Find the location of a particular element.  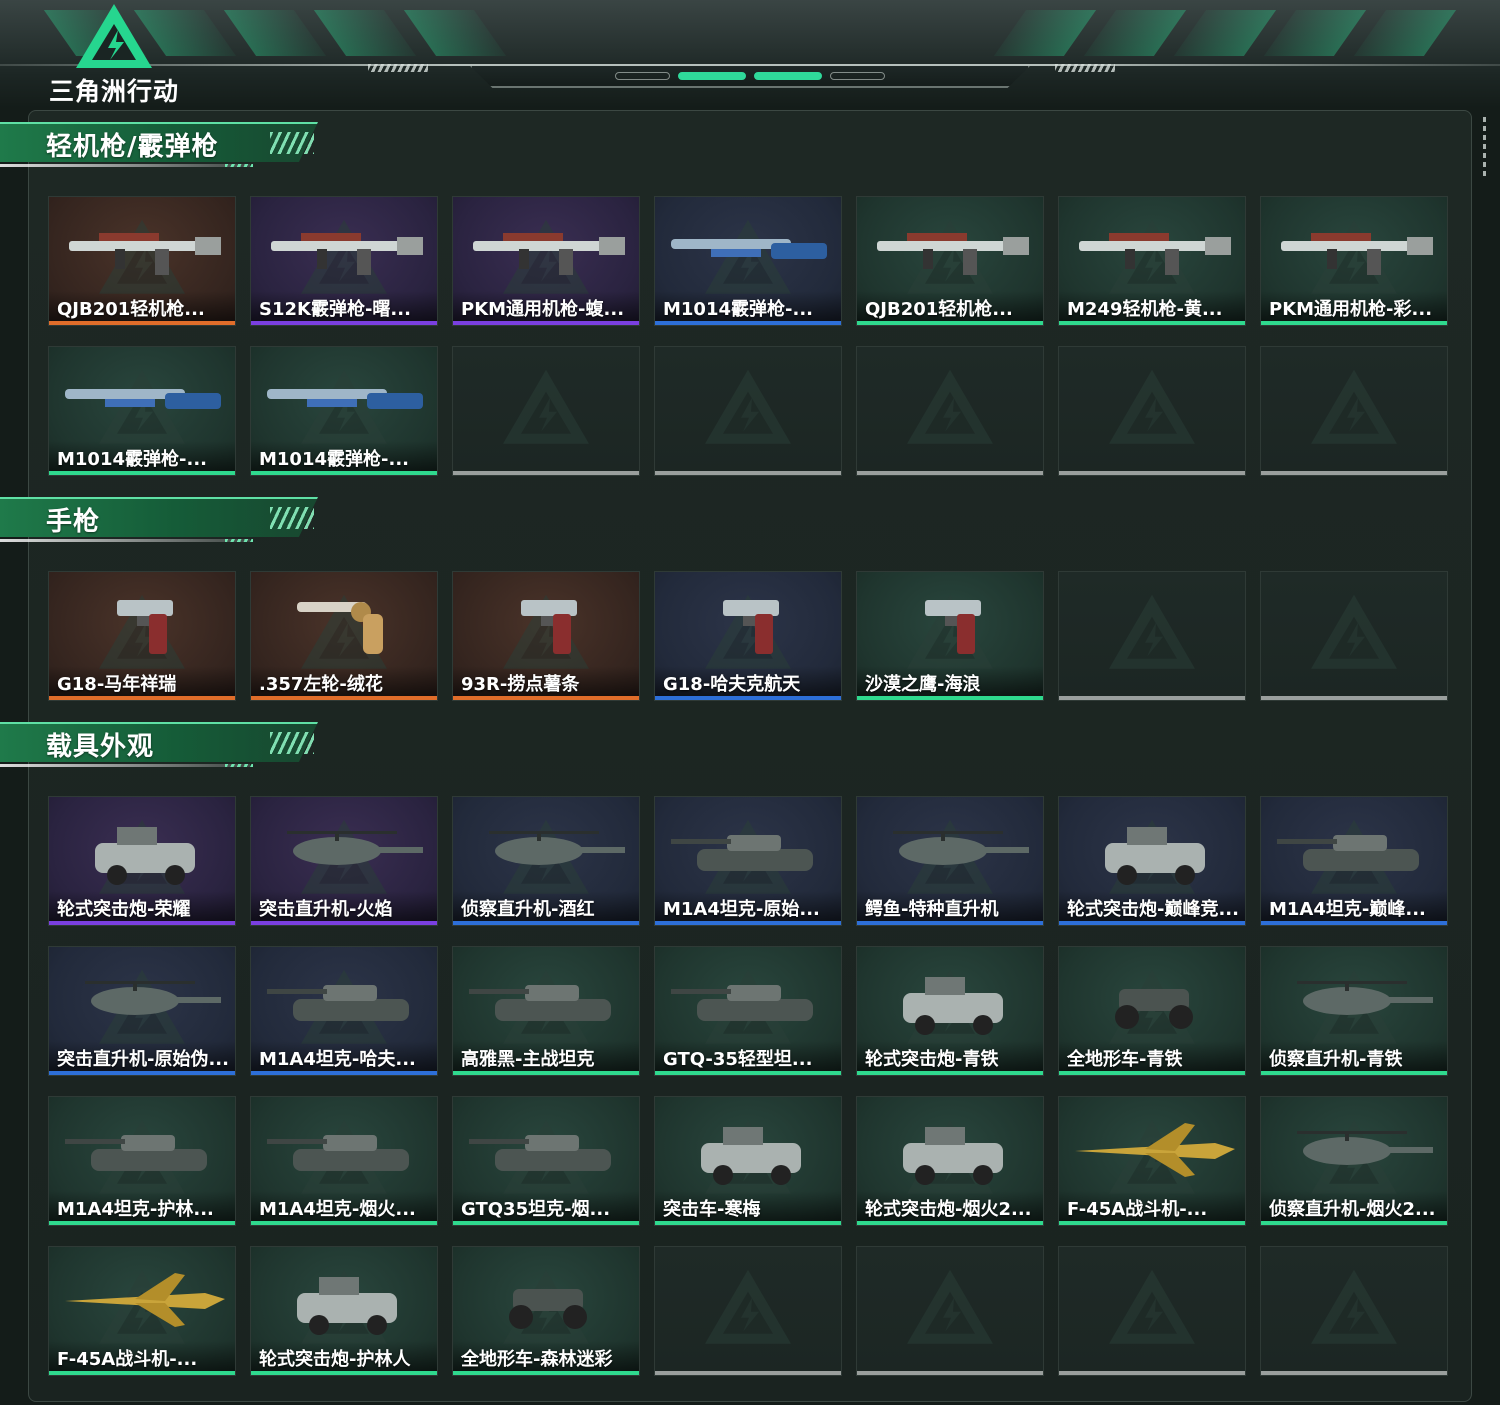

header-pill is located at coordinates (642, 76).